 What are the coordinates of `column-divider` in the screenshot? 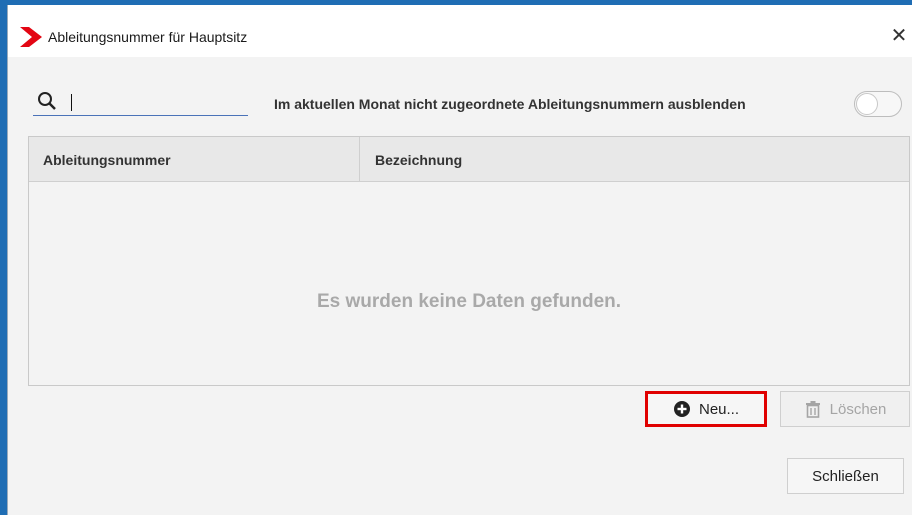 It's located at (359, 159).